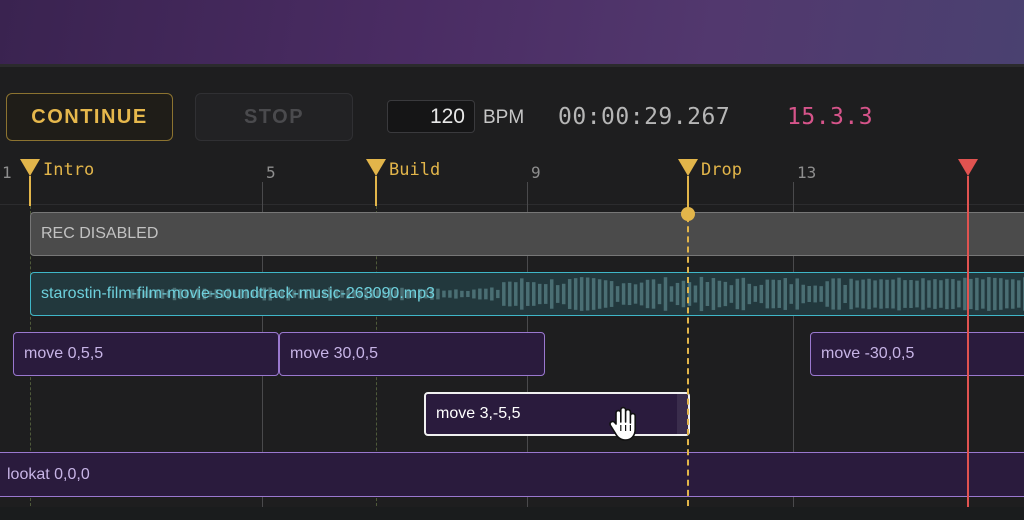 This screenshot has width=1024, height=520. I want to click on marker-build-label: Build, so click(414, 170).